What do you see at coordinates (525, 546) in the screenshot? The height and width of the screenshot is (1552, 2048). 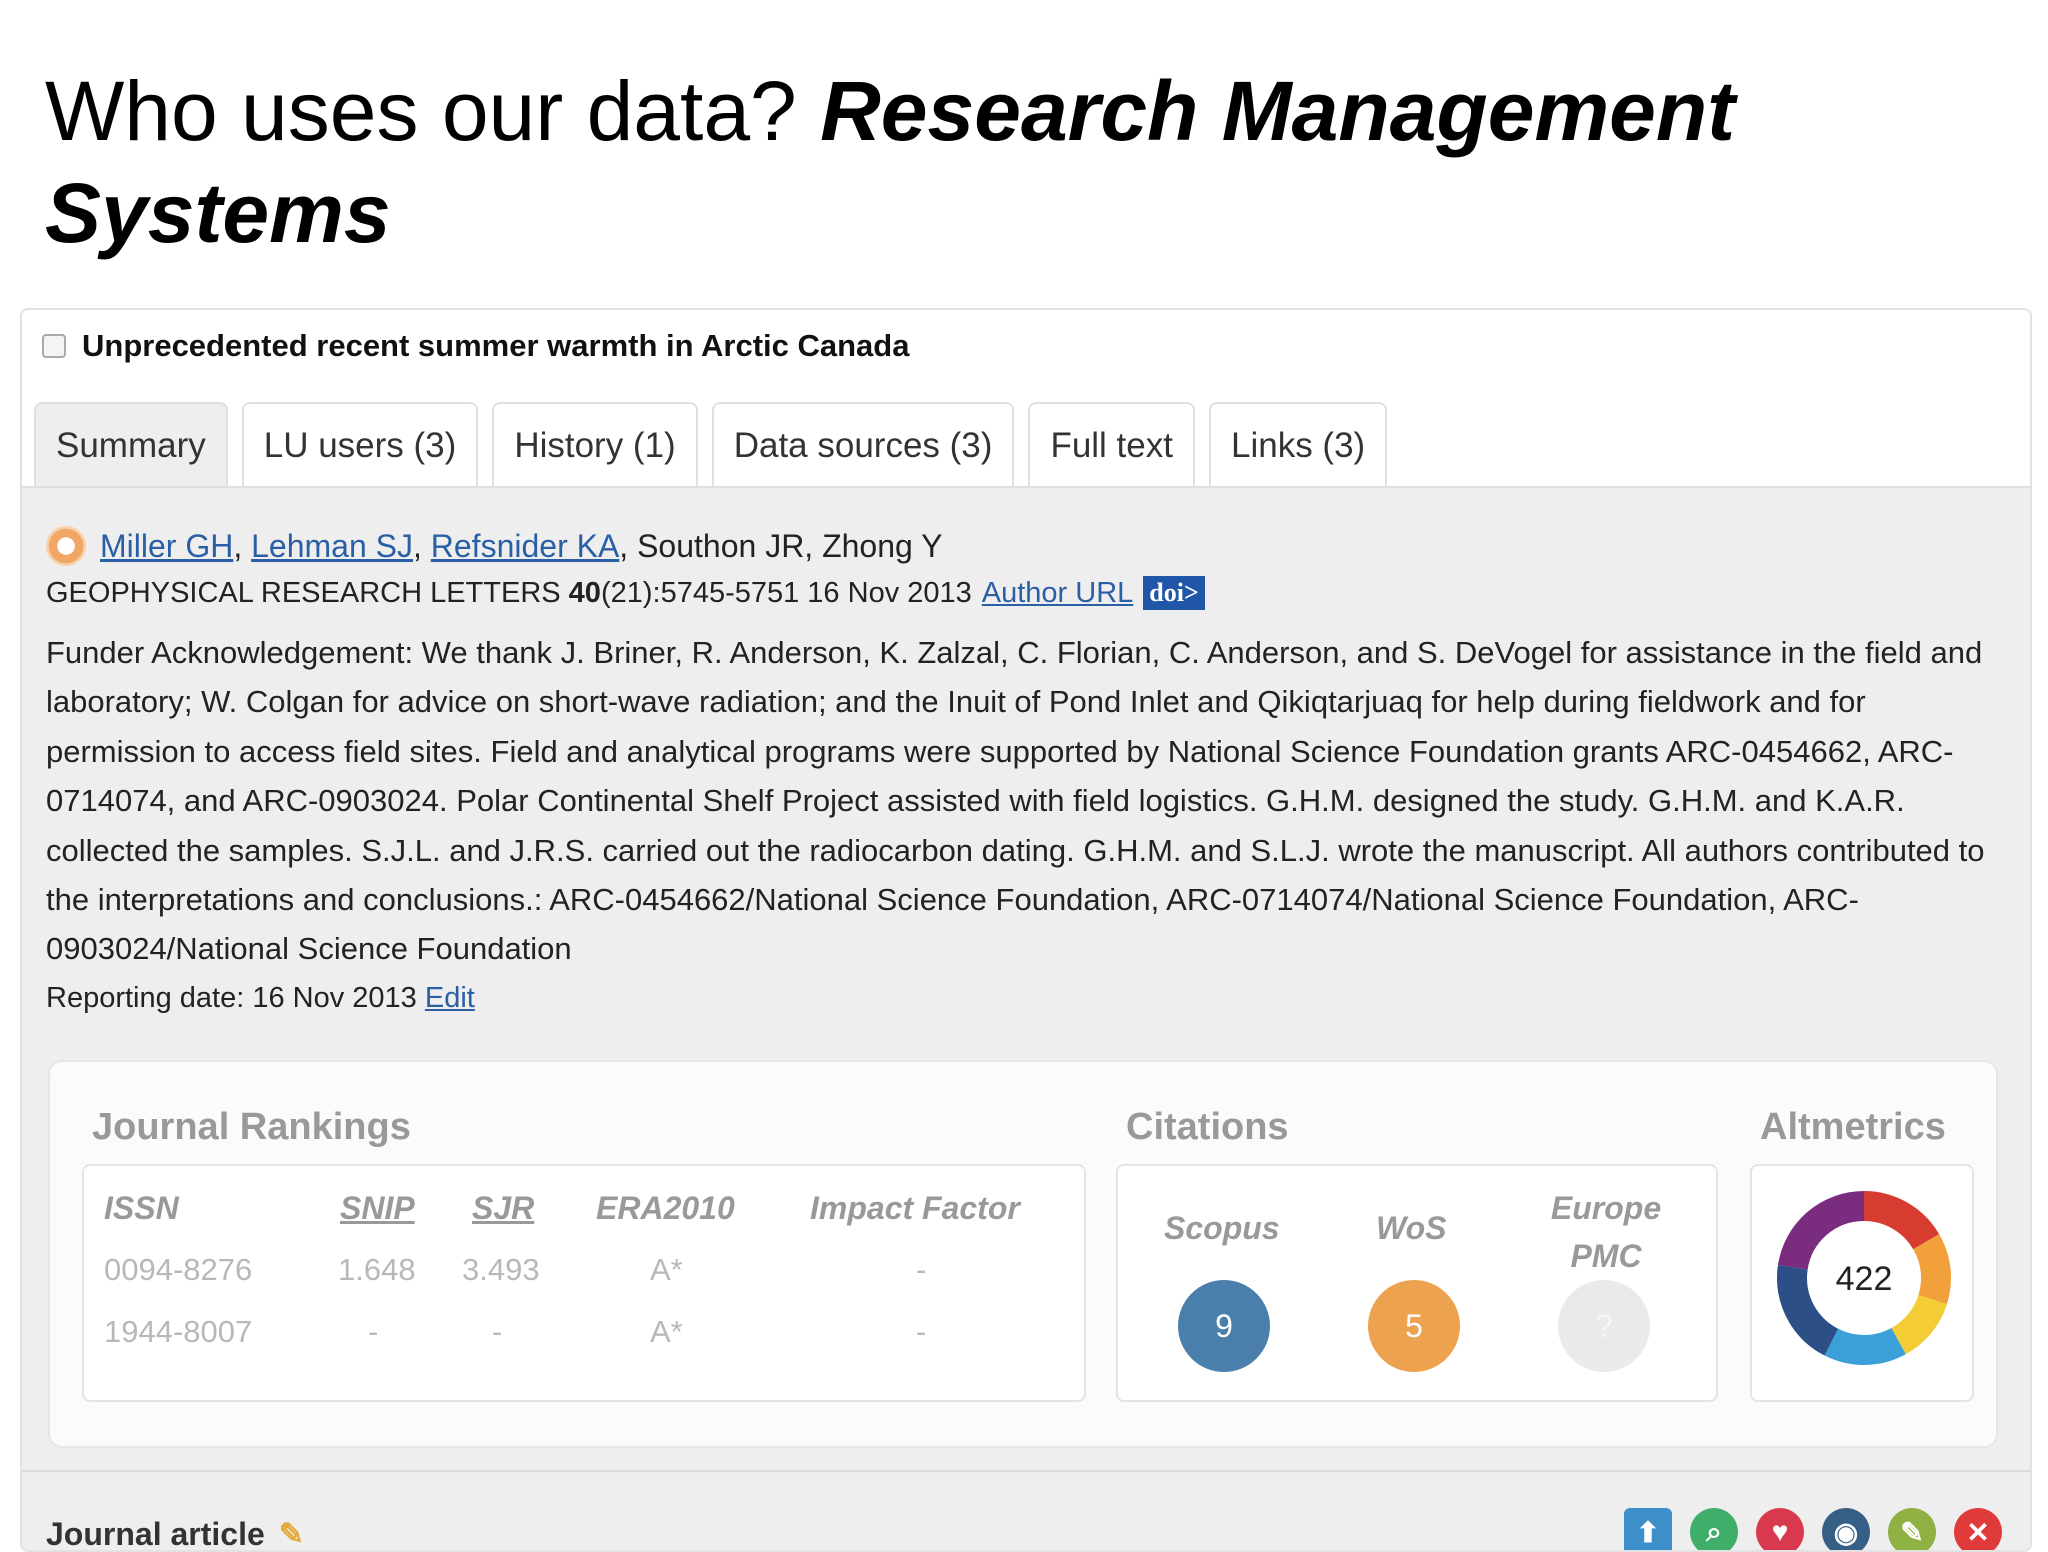 I see `author-link: Refsnider KA` at bounding box center [525, 546].